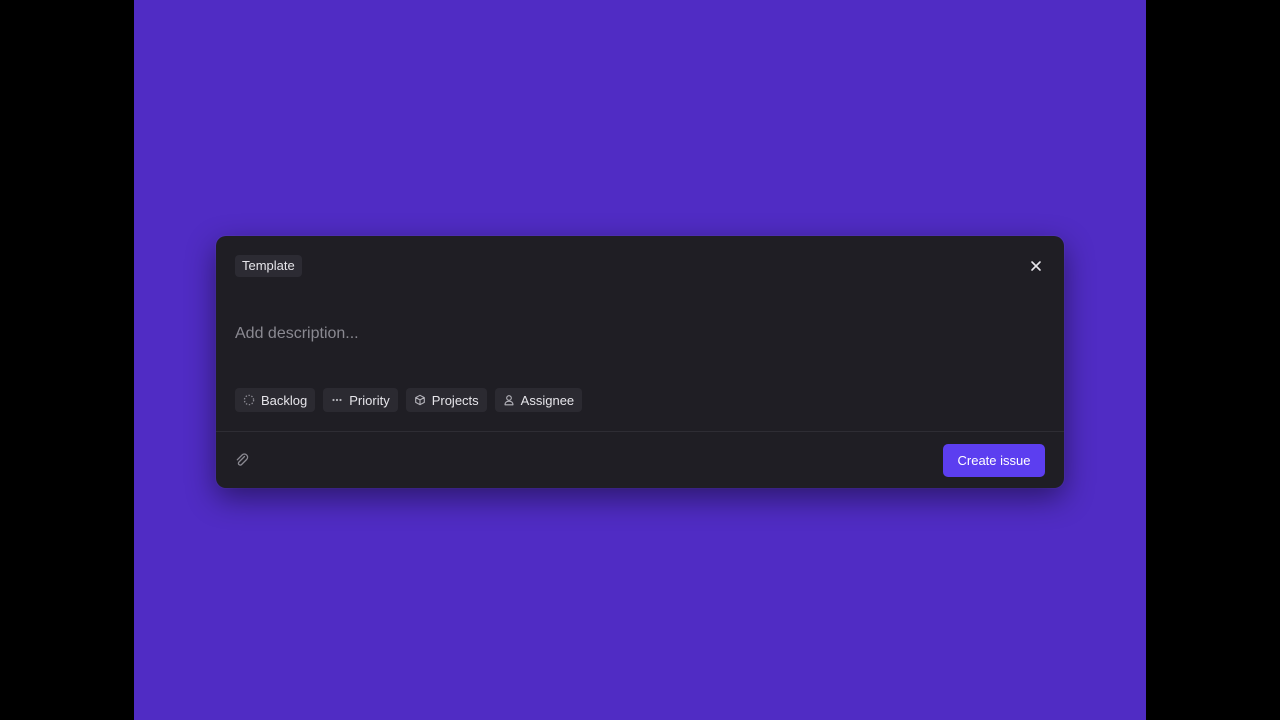 Image resolution: width=1280 pixels, height=720 pixels. Describe the element at coordinates (635, 334) in the screenshot. I see `description-input` at that location.